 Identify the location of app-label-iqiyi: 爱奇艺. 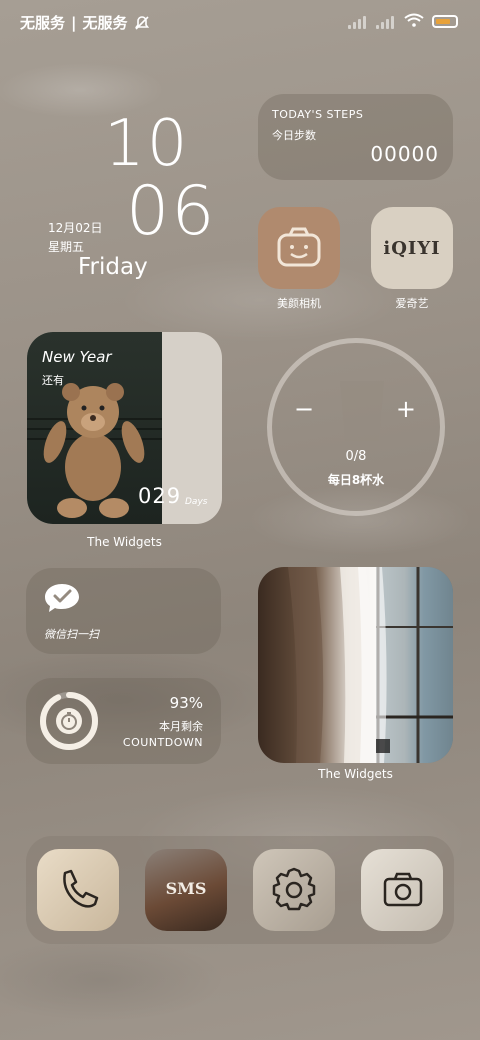
(412, 303).